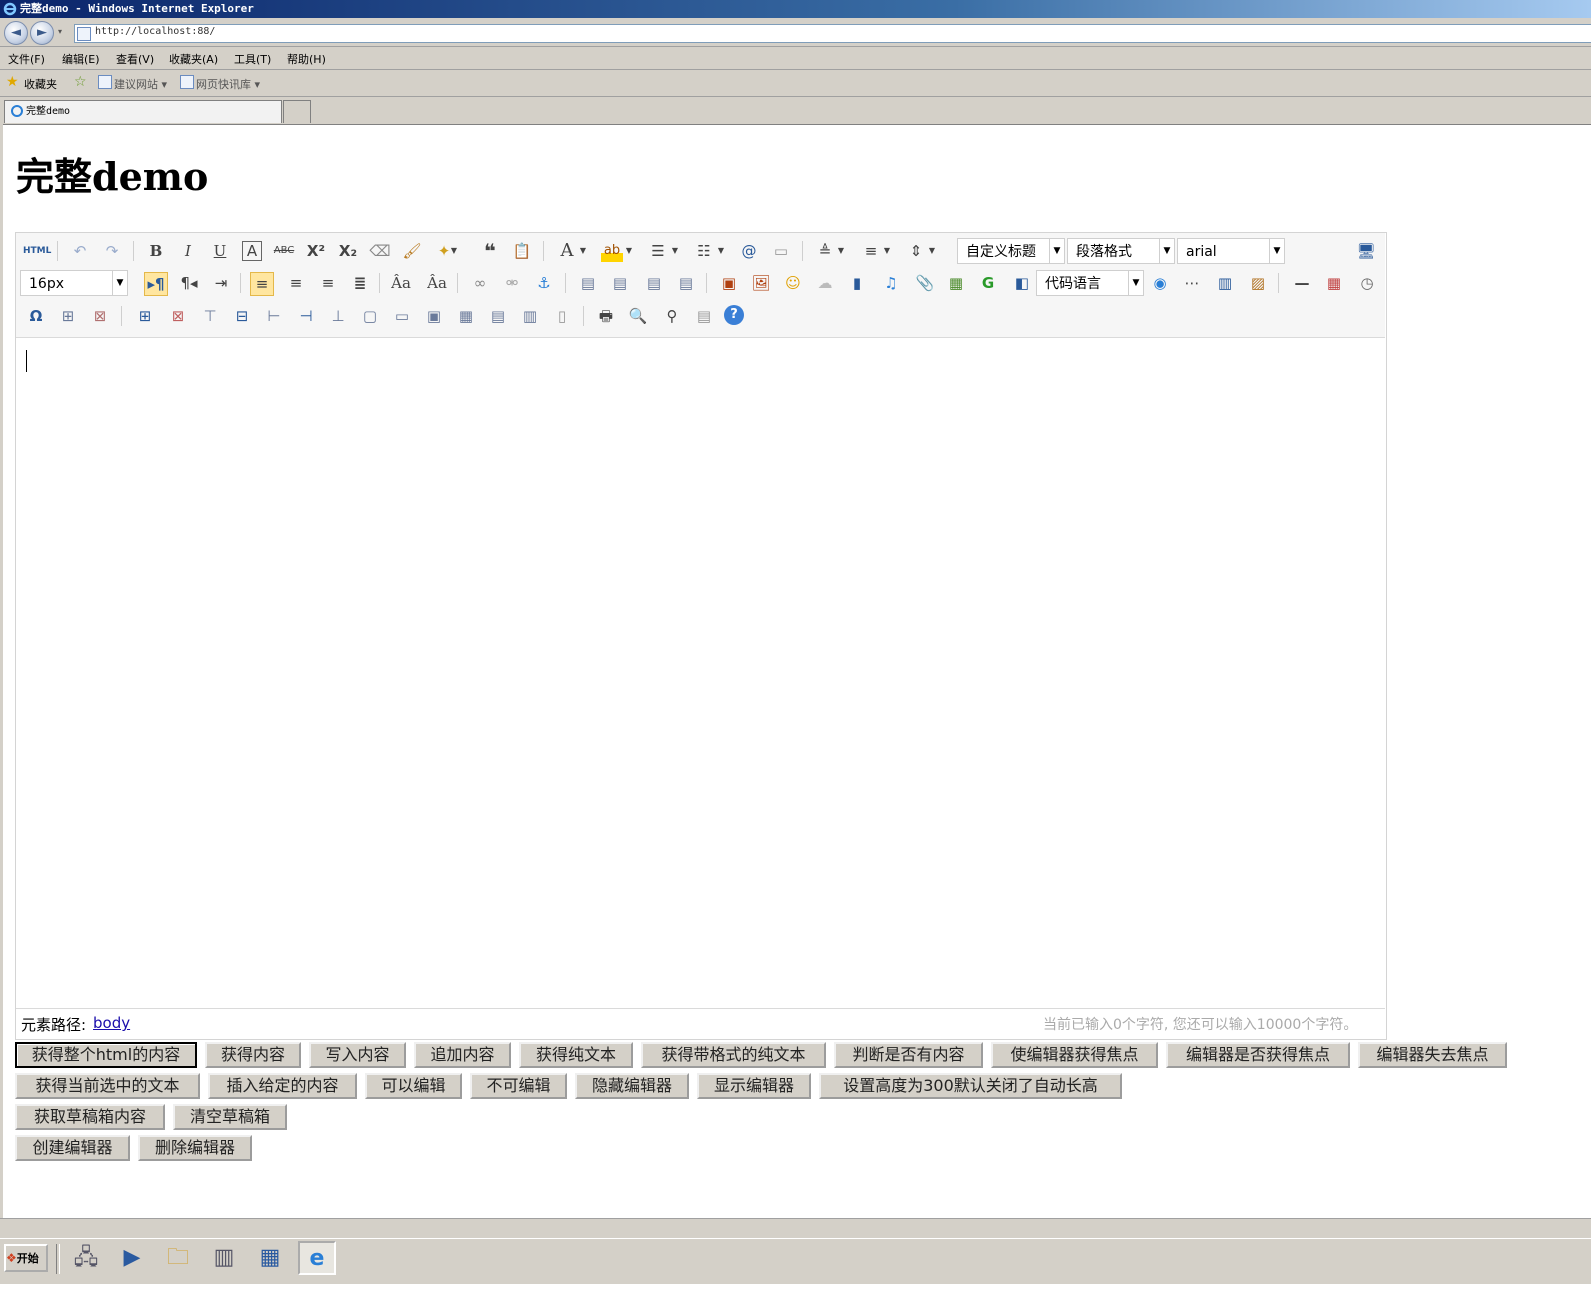  I want to click on image-right-icon: ▤, so click(654, 283).